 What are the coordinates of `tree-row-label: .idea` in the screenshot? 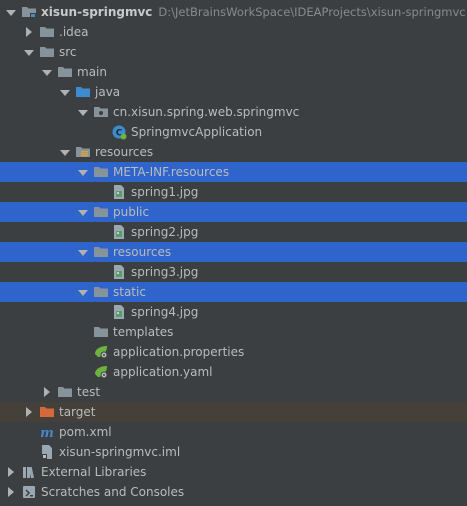 It's located at (74, 32).